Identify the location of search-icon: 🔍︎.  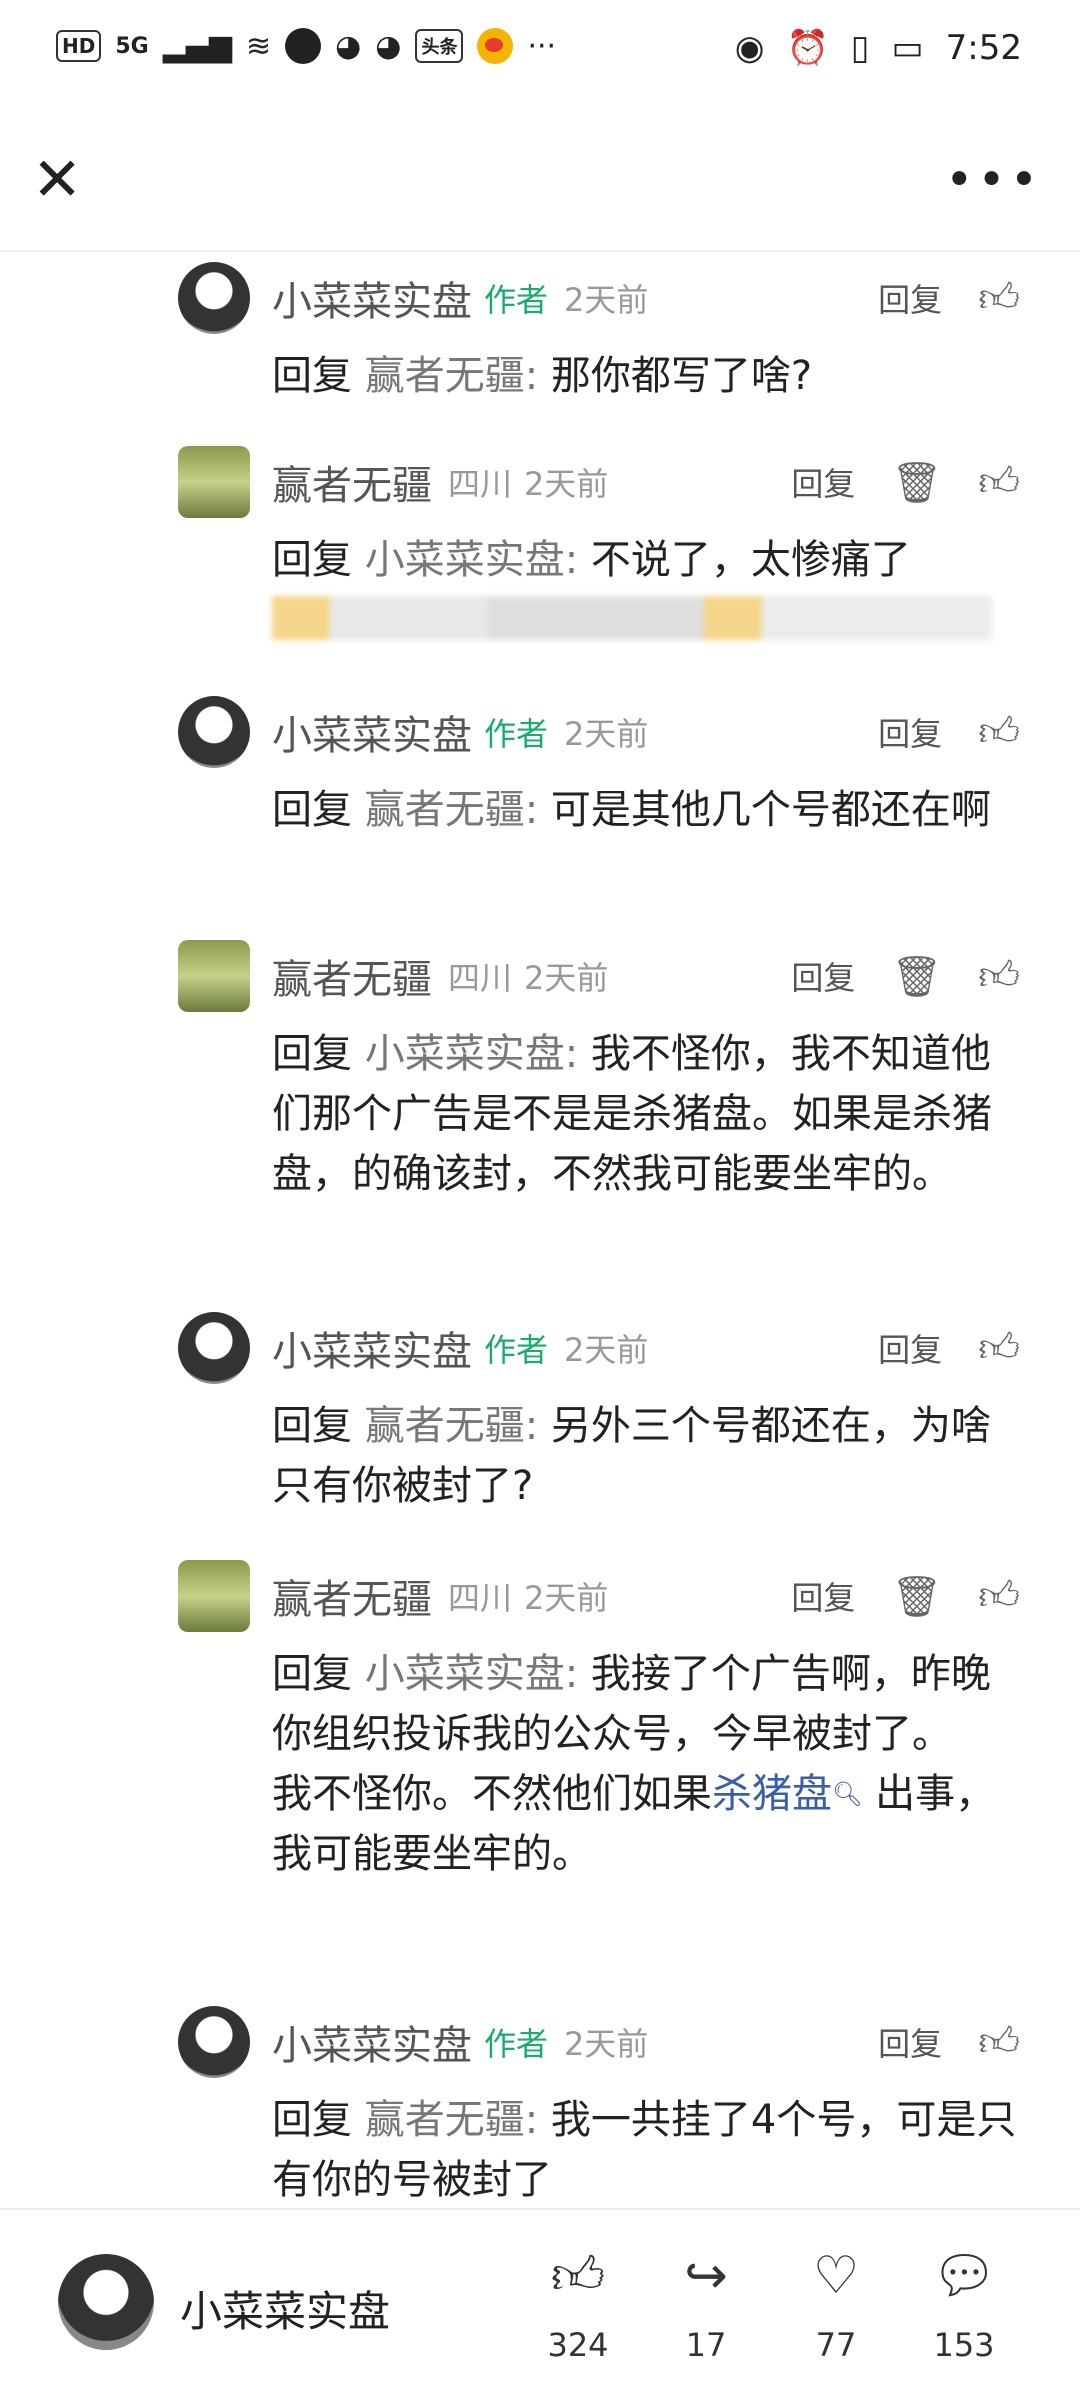
(847, 1794).